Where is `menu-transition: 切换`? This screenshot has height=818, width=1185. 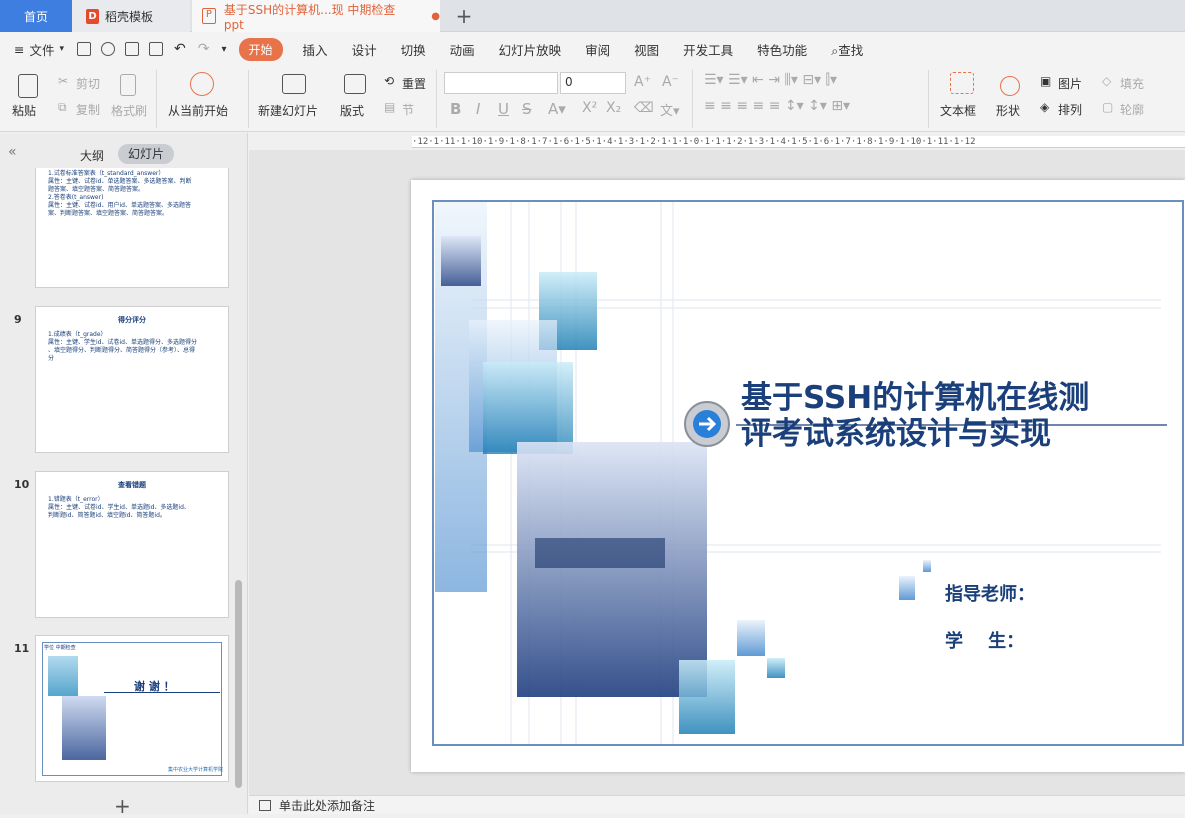 menu-transition: 切换 is located at coordinates (413, 49).